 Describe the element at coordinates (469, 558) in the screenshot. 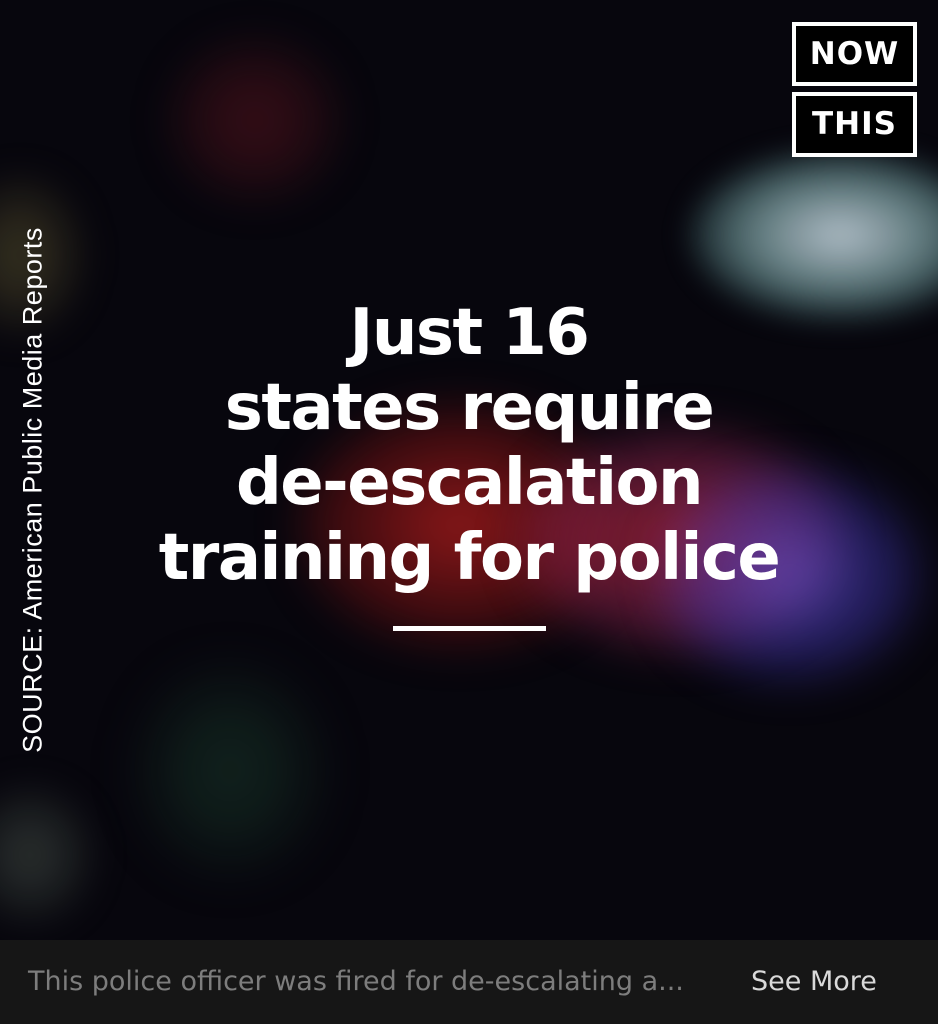

I see `headline-line: training for police` at that location.